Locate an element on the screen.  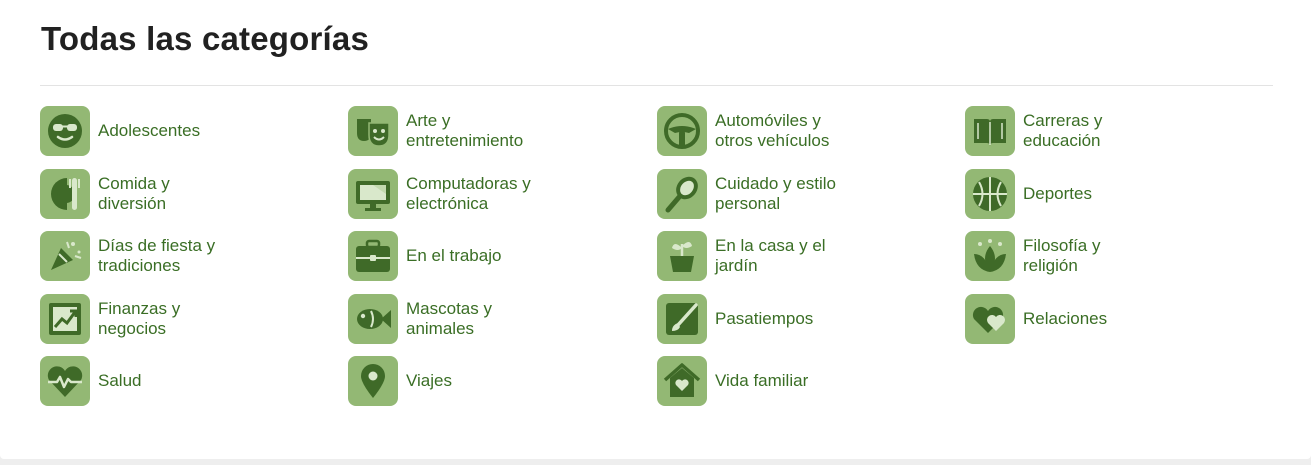
category-computadoras-y-electronica: Computadoras y electrónica is located at coordinates (502, 193).